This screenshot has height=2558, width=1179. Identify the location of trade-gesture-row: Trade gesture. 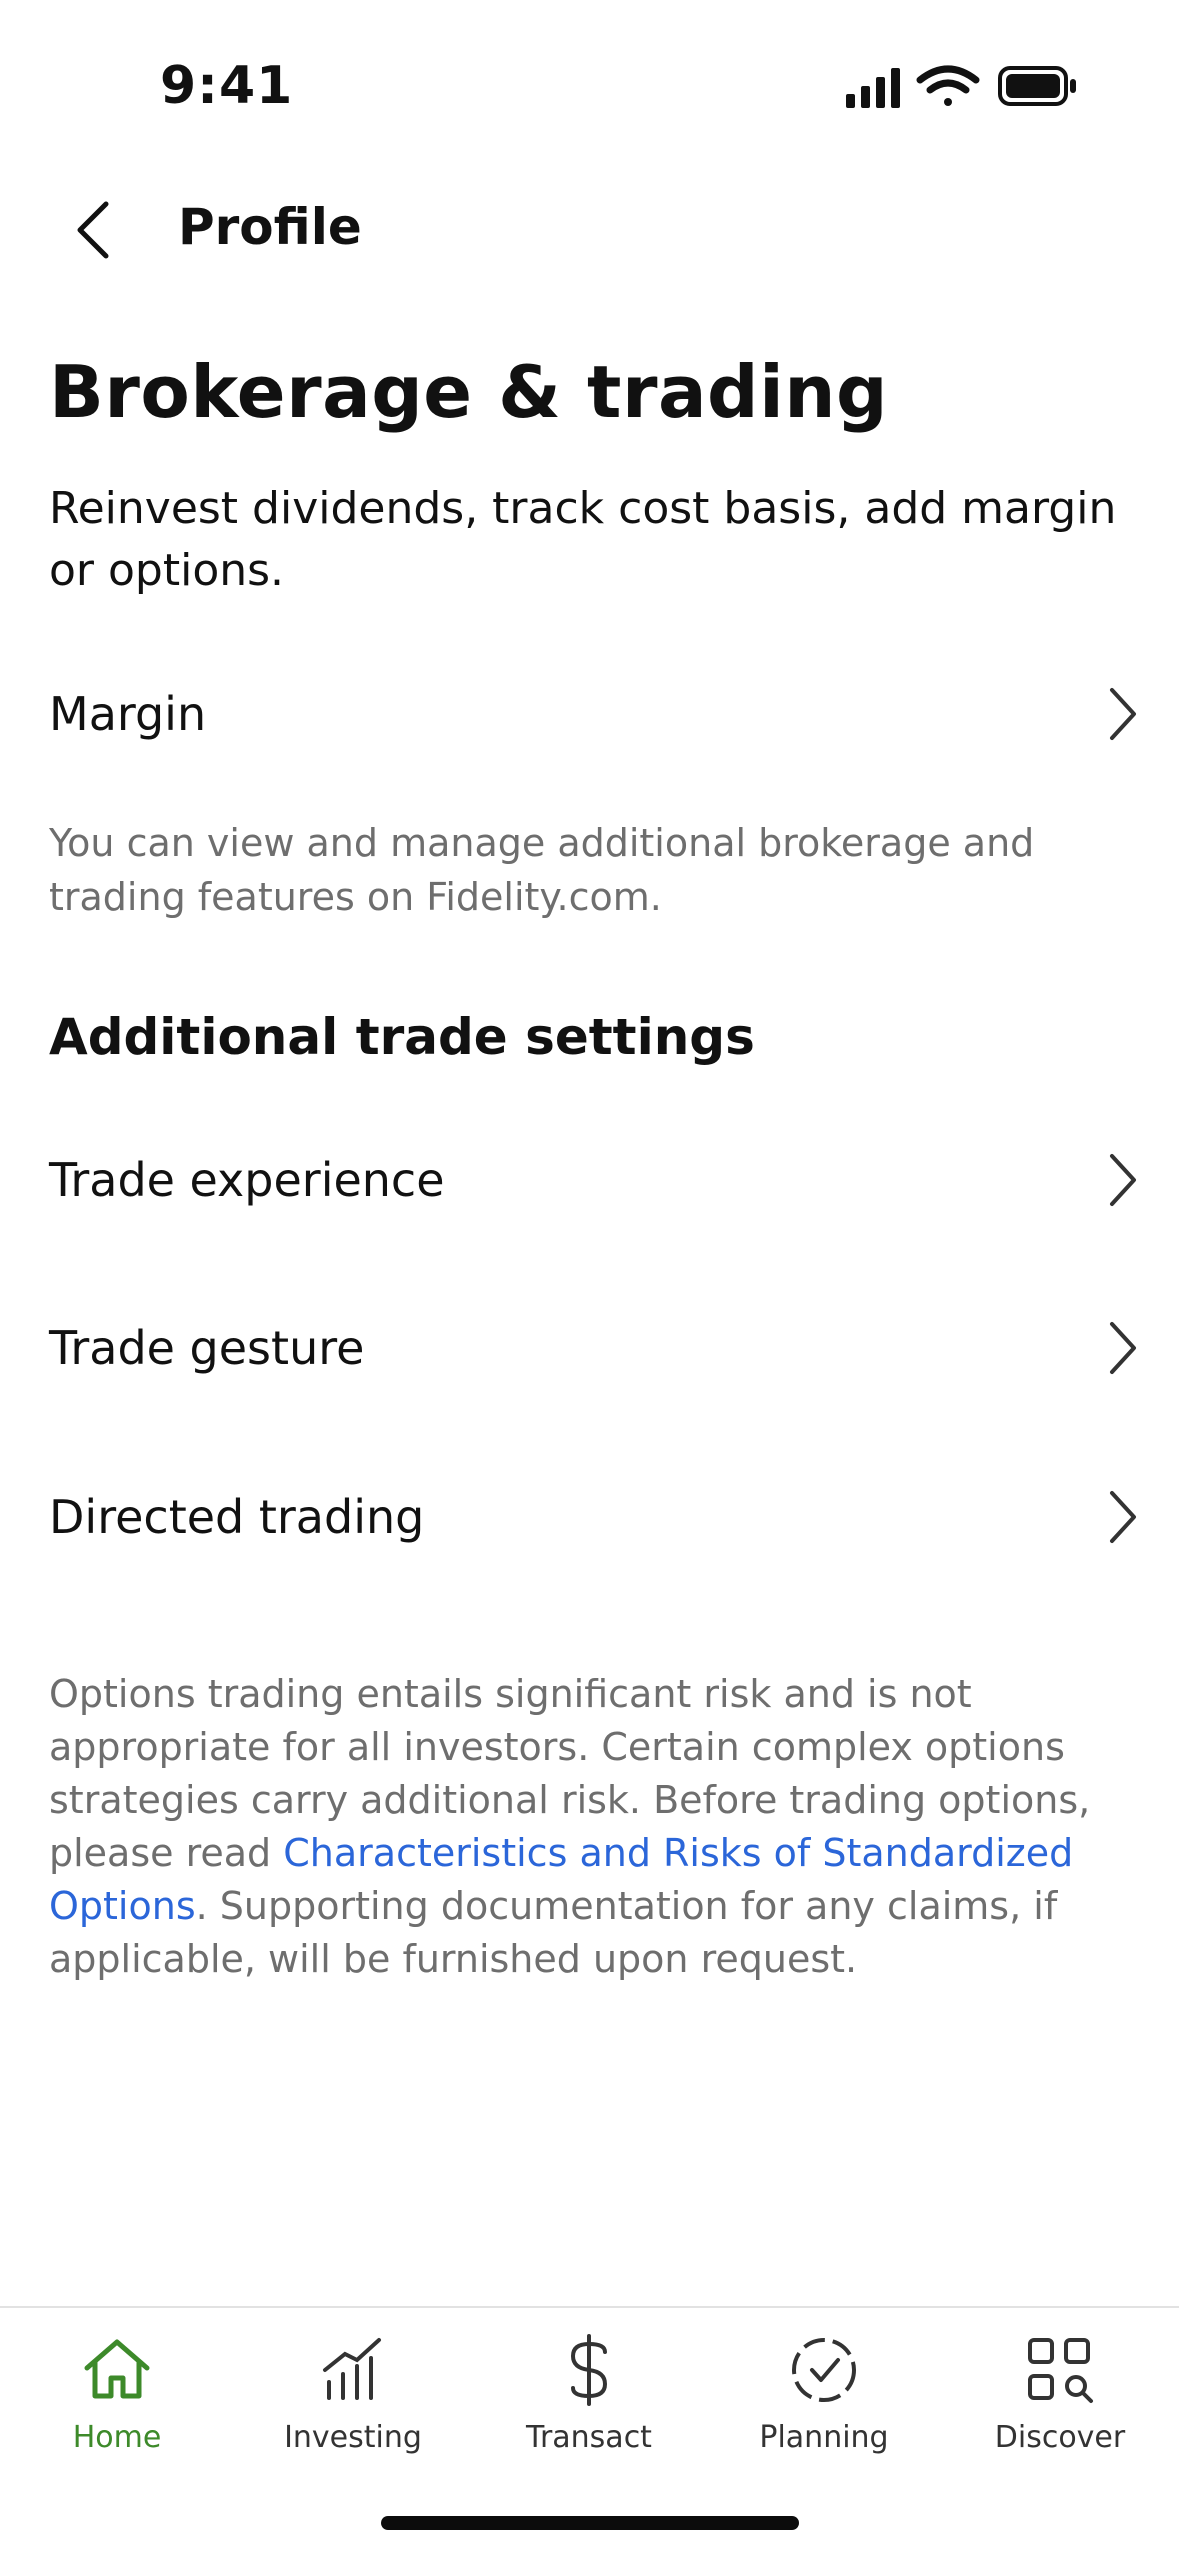
(589, 1348).